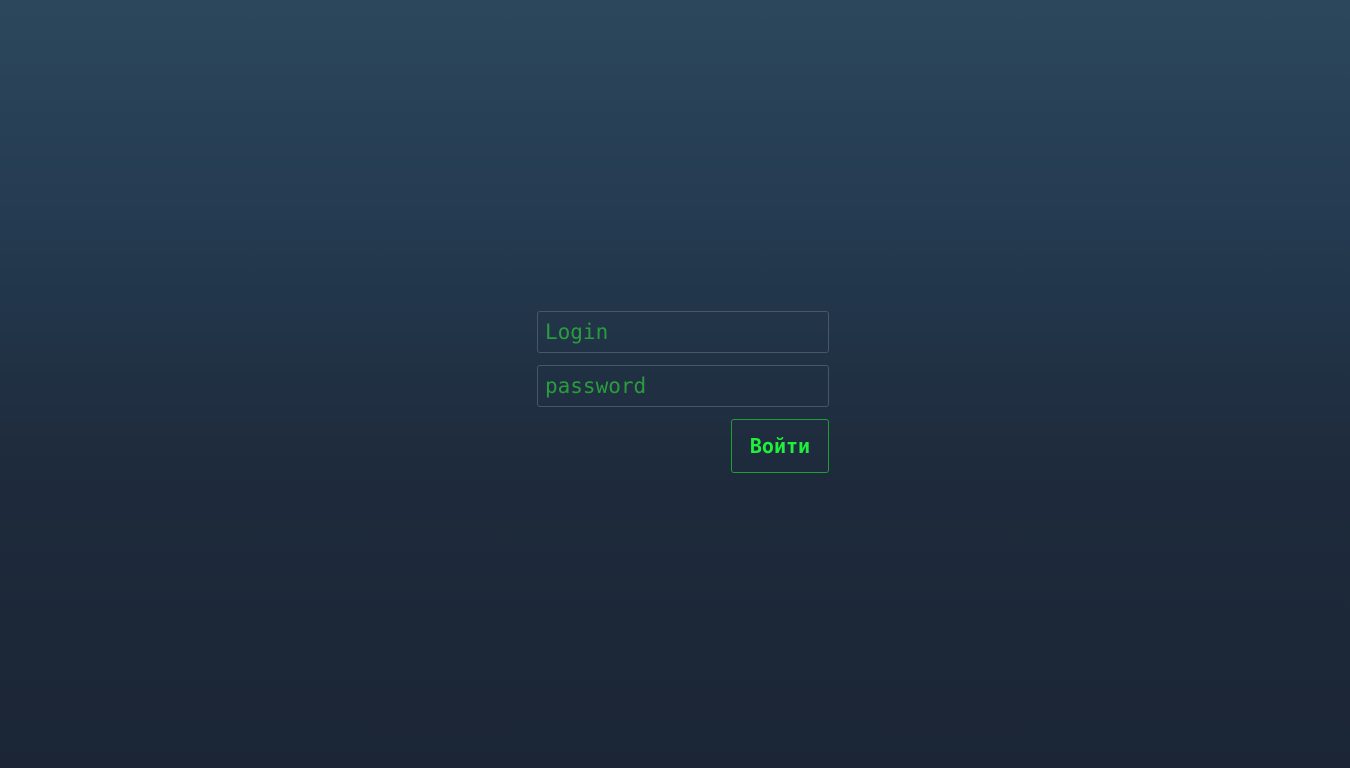 The image size is (1350, 768). I want to click on login-input, so click(683, 332).